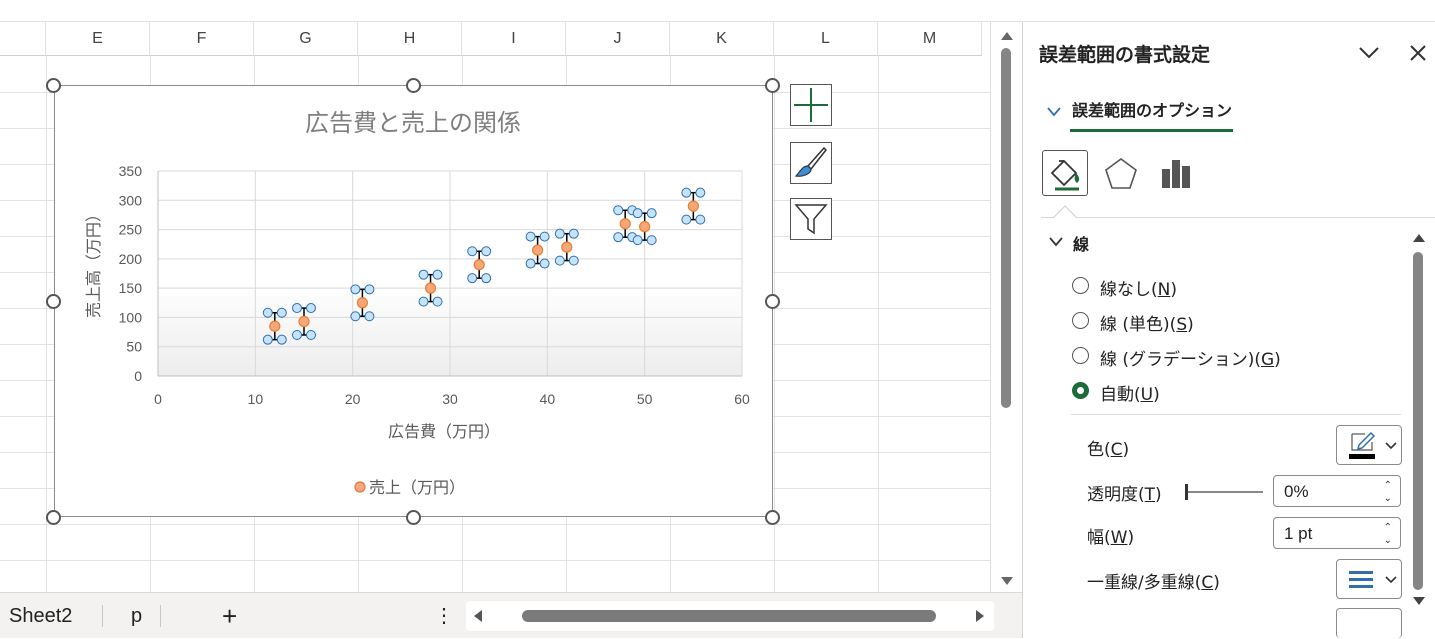 This screenshot has width=1435, height=639. Describe the element at coordinates (1065, 173) in the screenshot. I see `tab-fill-line` at that location.